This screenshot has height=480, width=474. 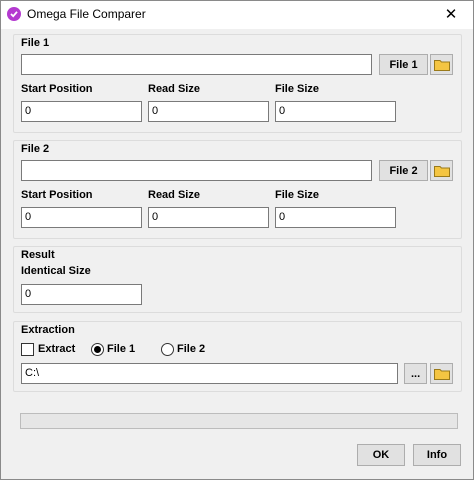 What do you see at coordinates (451, 15) in the screenshot?
I see `close-button: ✕` at bounding box center [451, 15].